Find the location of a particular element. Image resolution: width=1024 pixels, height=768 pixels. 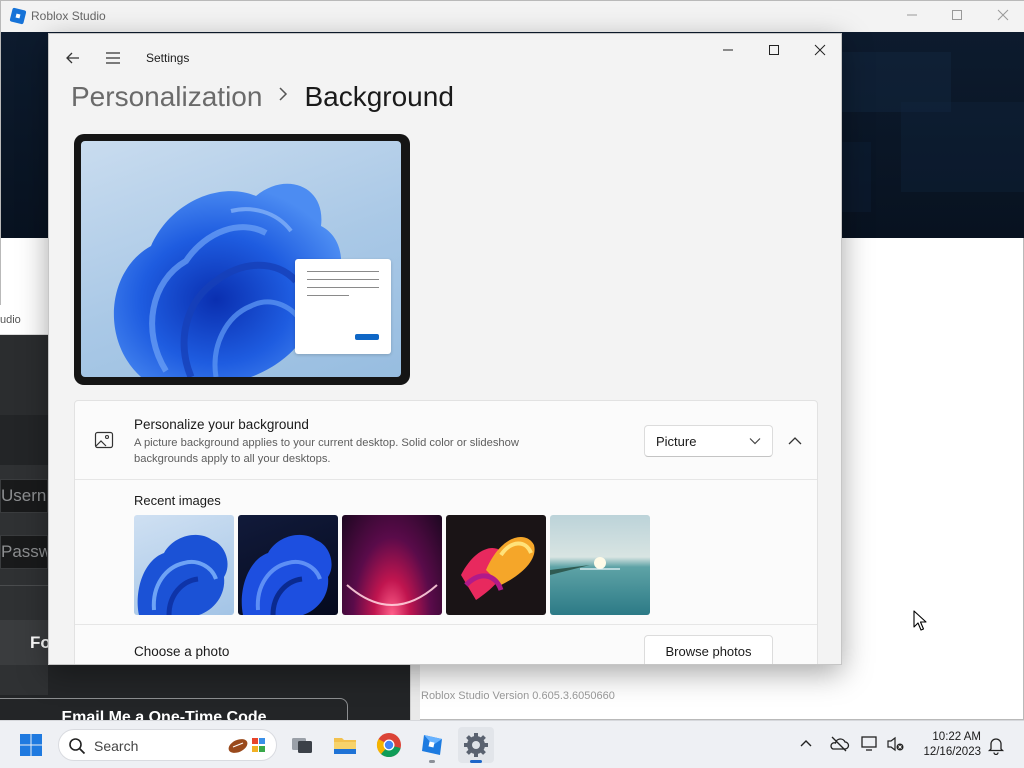

page-title: Background is located at coordinates (379, 96).